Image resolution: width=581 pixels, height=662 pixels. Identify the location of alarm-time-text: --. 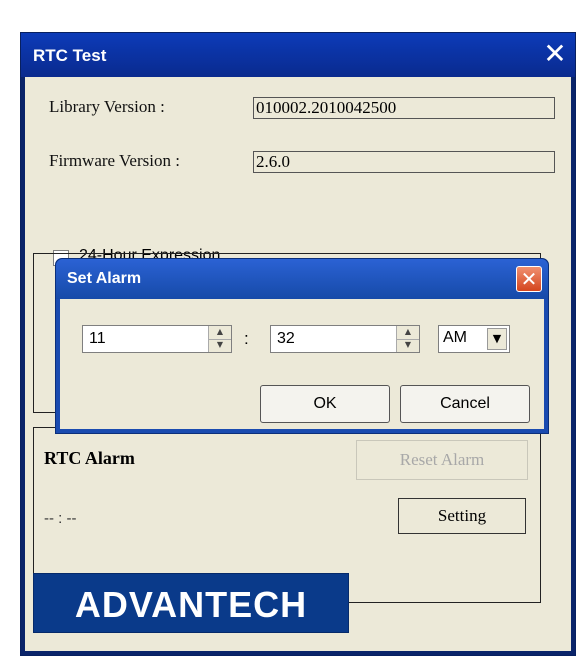
(60, 518).